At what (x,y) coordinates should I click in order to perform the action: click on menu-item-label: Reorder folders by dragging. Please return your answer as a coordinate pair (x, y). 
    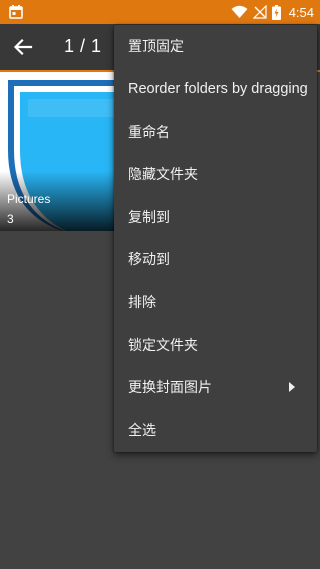
    Looking at the image, I should click on (218, 89).